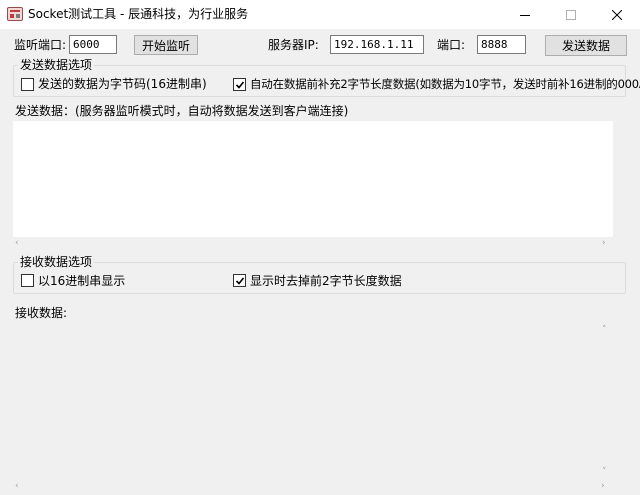  Describe the element at coordinates (313, 243) in the screenshot. I see `send-horizontal-scrollbar: ‹ ›` at that location.